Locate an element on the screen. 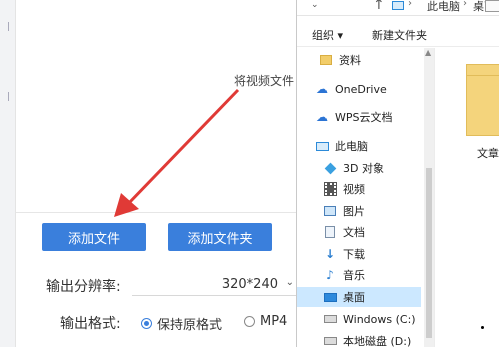 The height and width of the screenshot is (347, 499). add-file-button: 添加文件 is located at coordinates (94, 237).